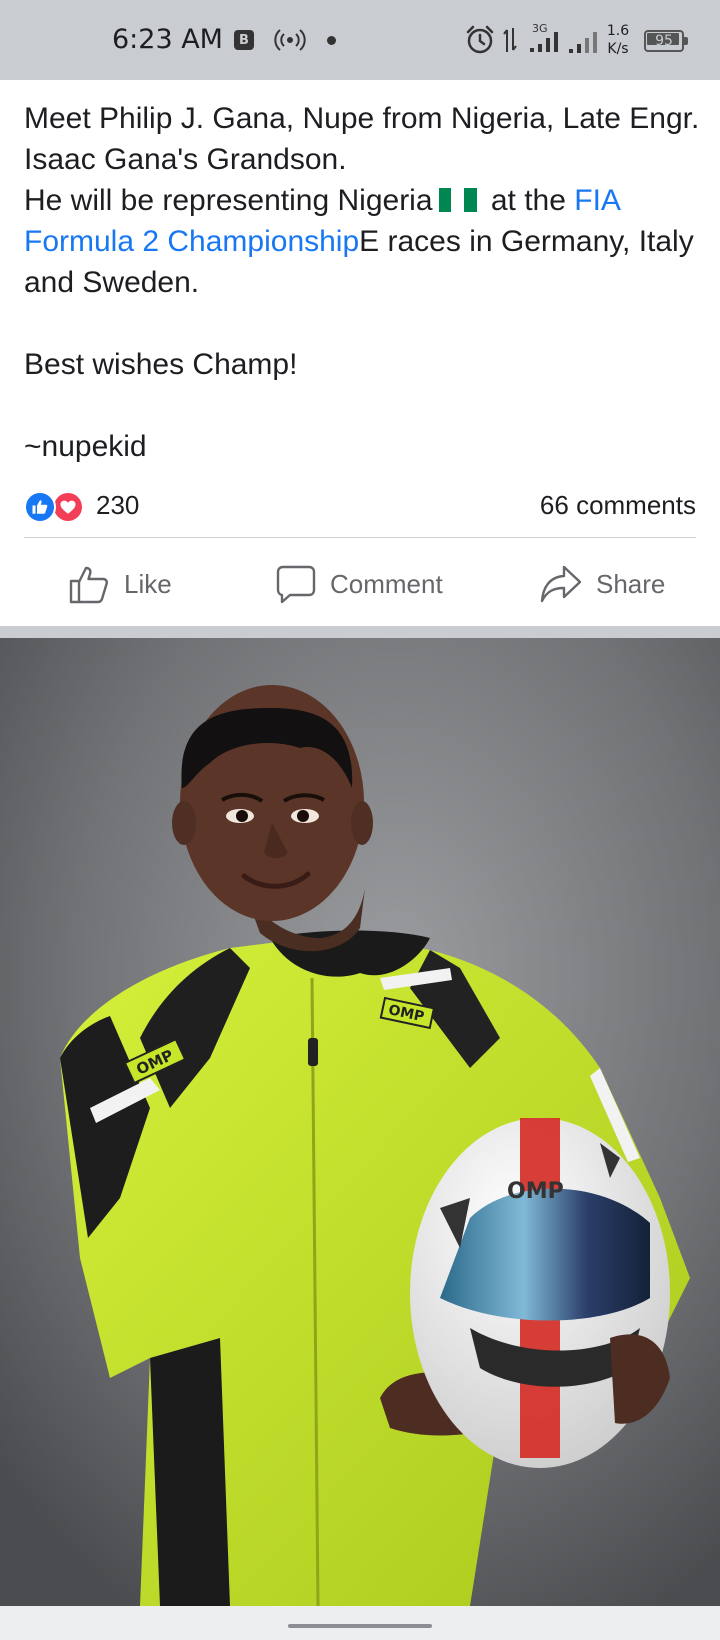  Describe the element at coordinates (618, 49) in the screenshot. I see `speed-unit: K/s` at that location.